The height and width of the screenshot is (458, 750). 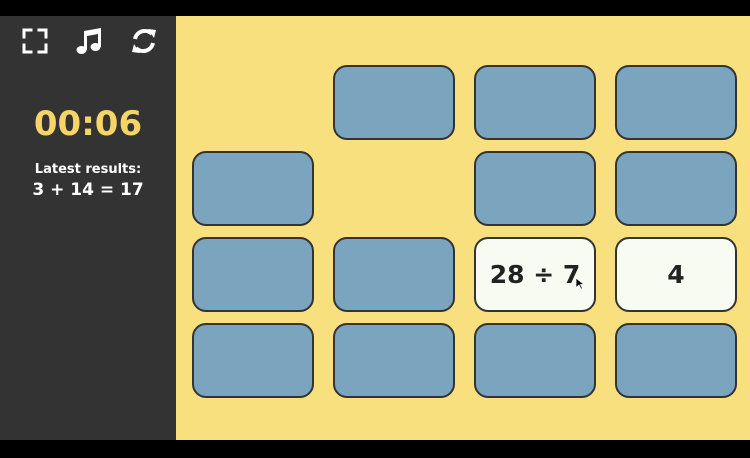 What do you see at coordinates (535, 188) in the screenshot?
I see `card-r1-c2` at bounding box center [535, 188].